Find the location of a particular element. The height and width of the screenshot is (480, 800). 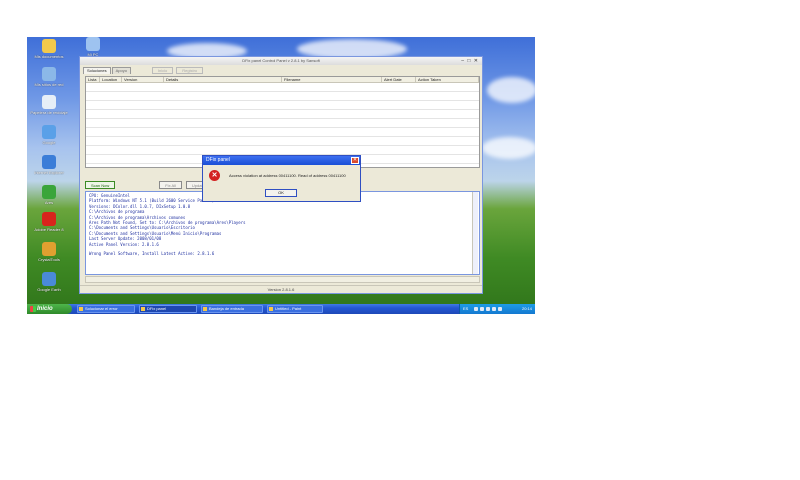

desktop-icon-item: Mis sitios de red is located at coordinates (49, 77).